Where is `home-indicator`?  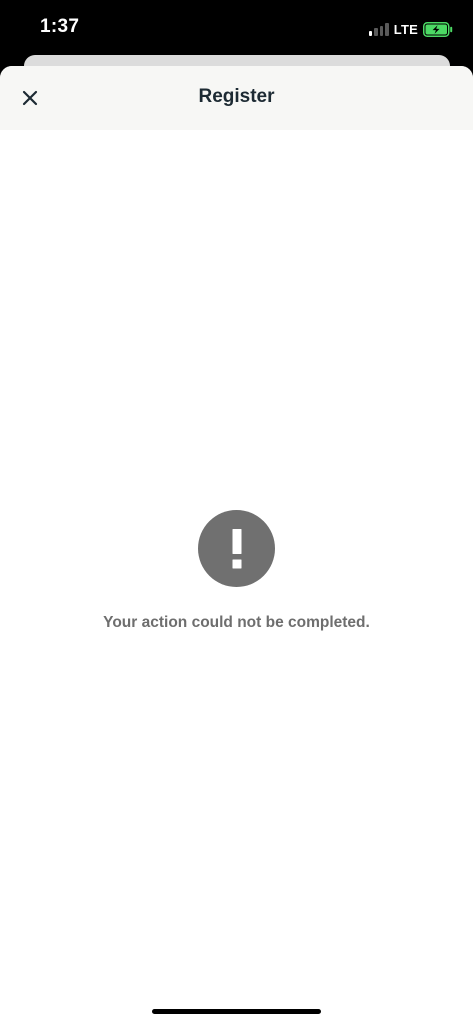 home-indicator is located at coordinates (236, 1011).